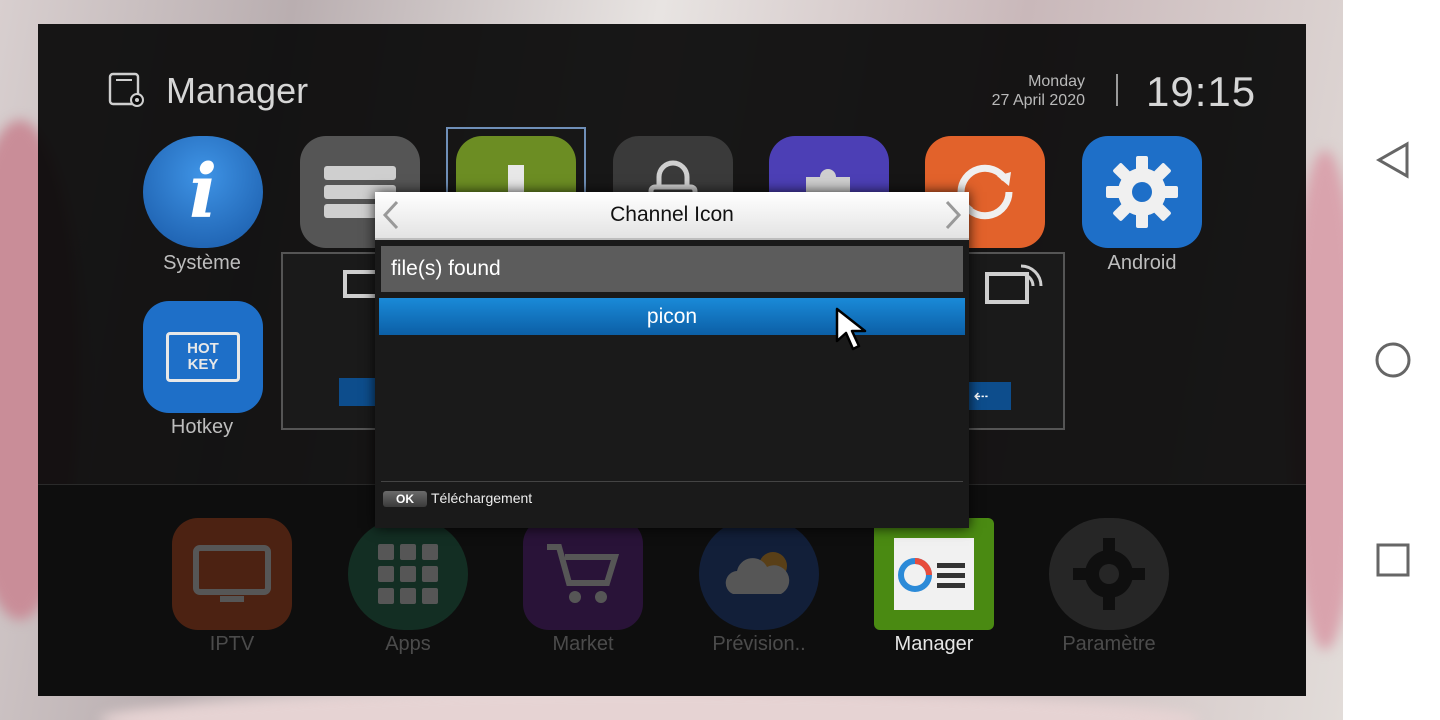 The image size is (1440, 720). I want to click on app-hotkey: HOT KEY, so click(203, 357).